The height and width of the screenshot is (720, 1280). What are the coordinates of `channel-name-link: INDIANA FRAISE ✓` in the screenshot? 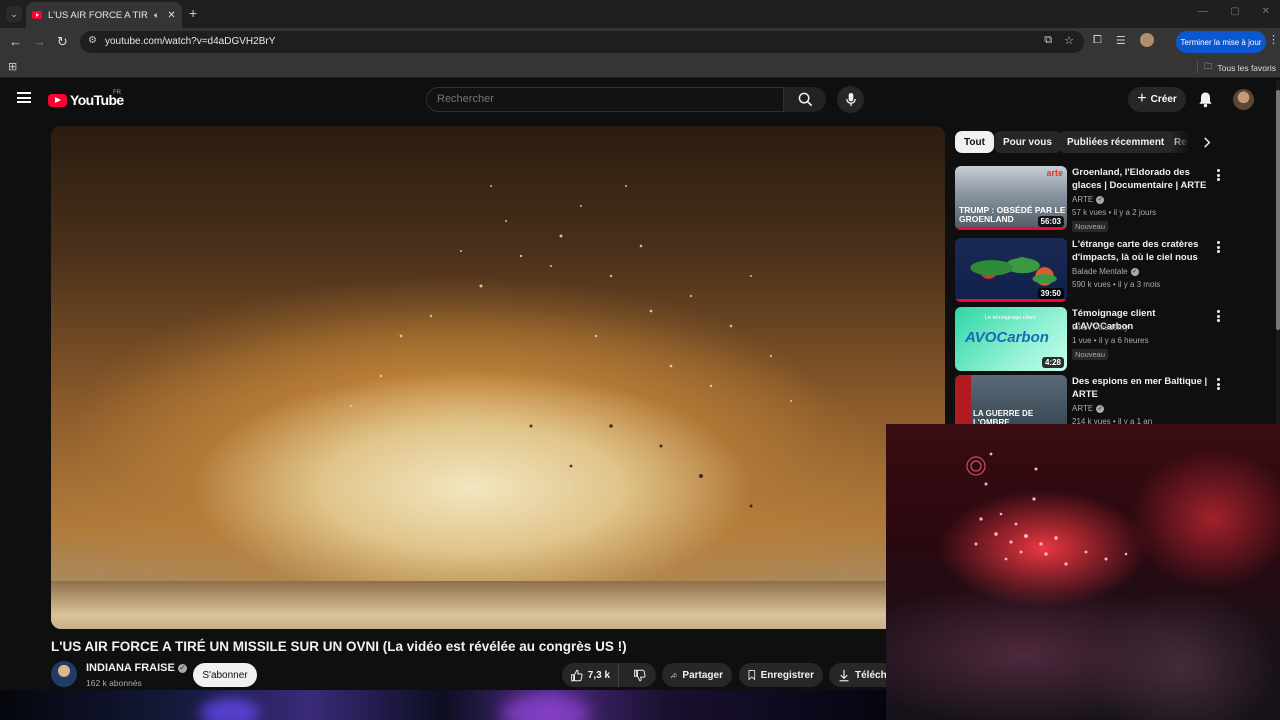 It's located at (136, 668).